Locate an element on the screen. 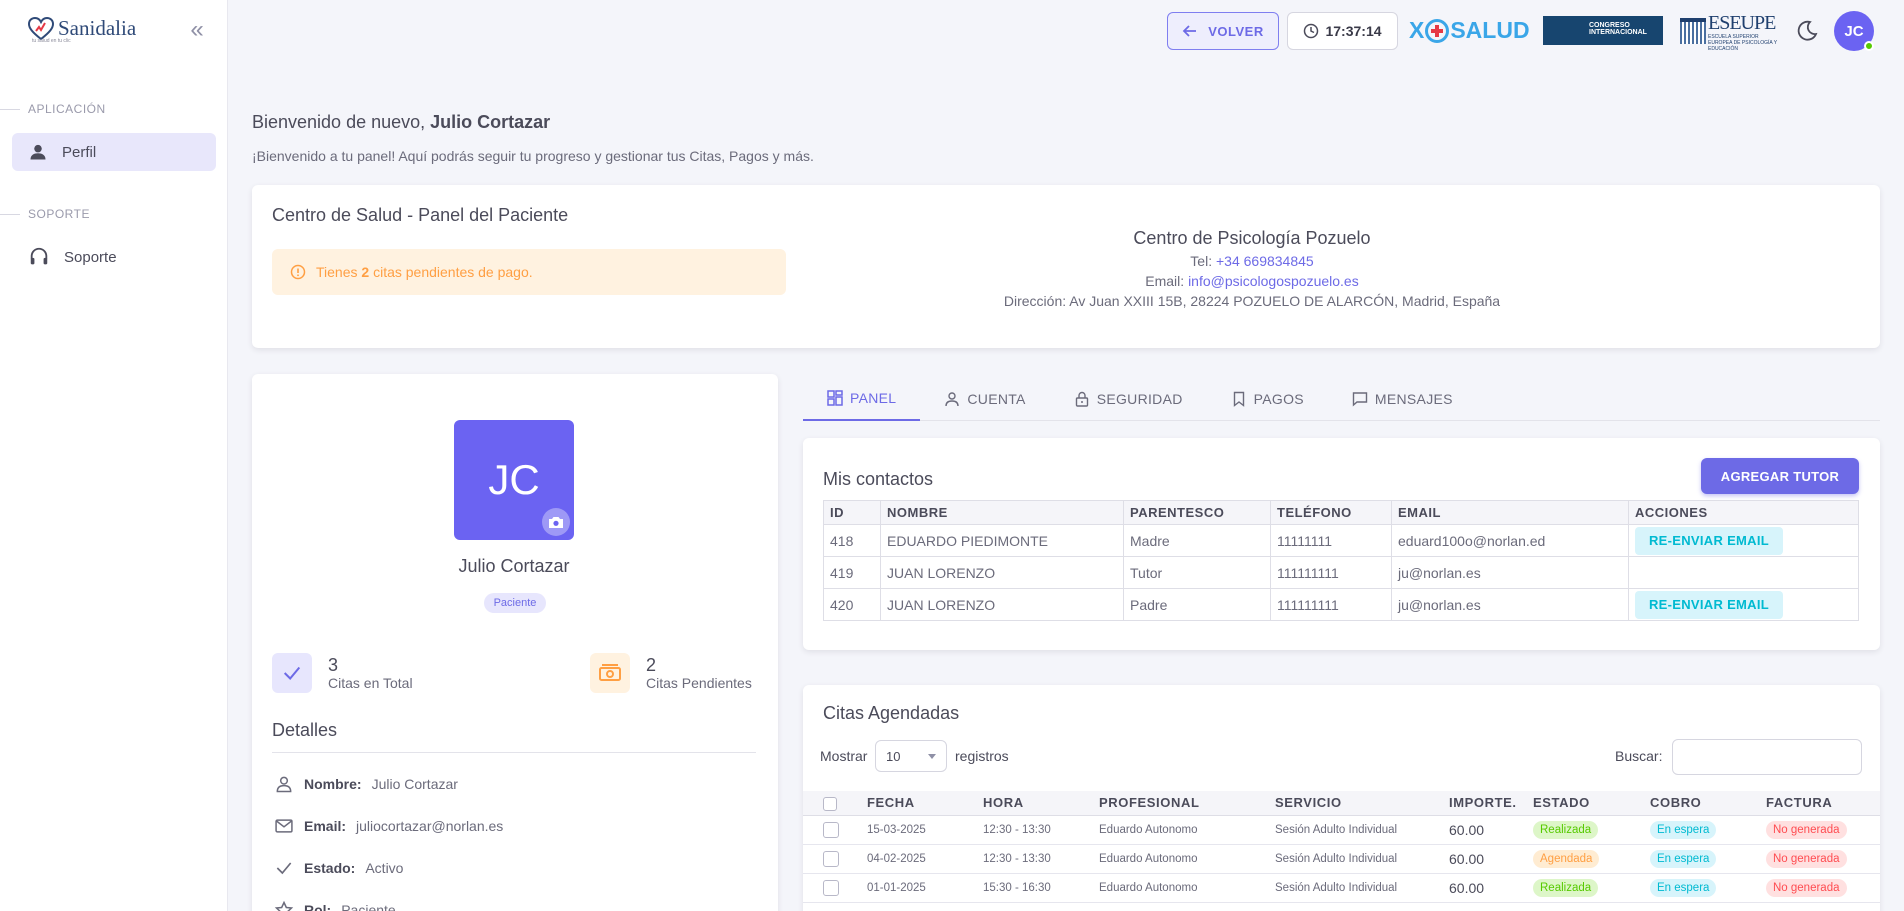 This screenshot has height=911, width=1904. column-header: ESTADO is located at coordinates (1583, 803).